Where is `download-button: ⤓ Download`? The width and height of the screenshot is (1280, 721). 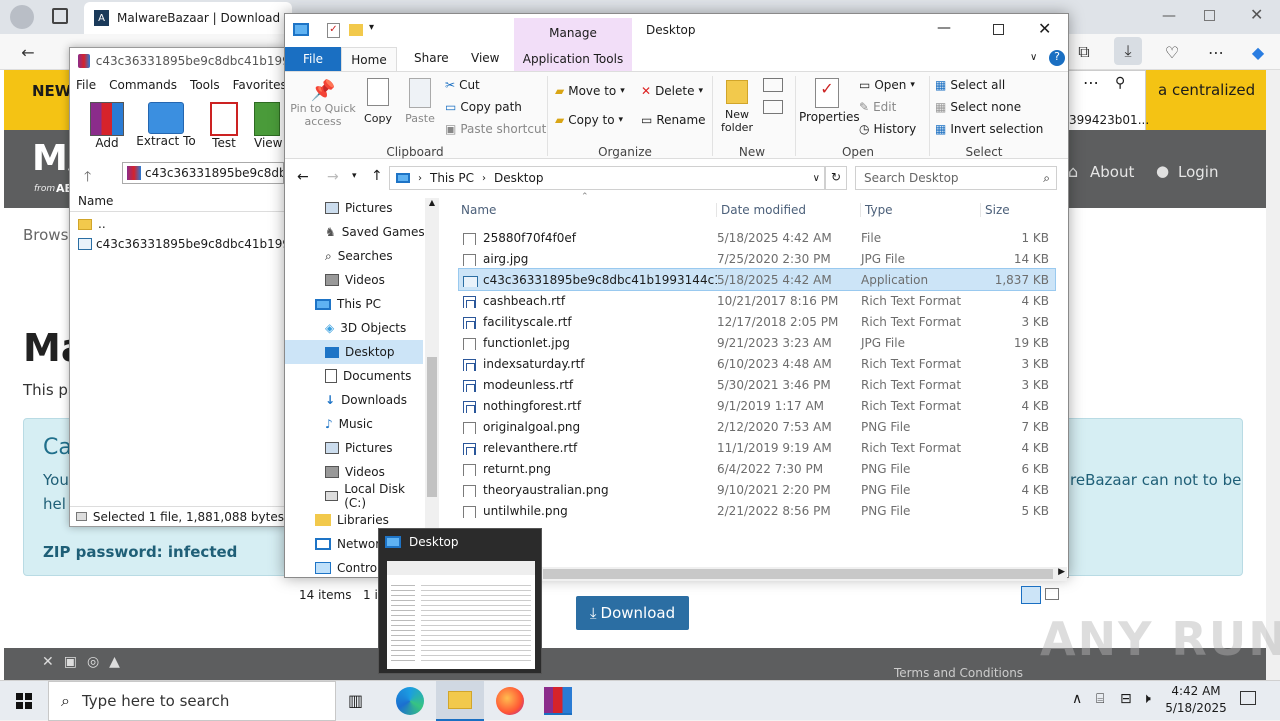 download-button: ⤓ Download is located at coordinates (632, 613).